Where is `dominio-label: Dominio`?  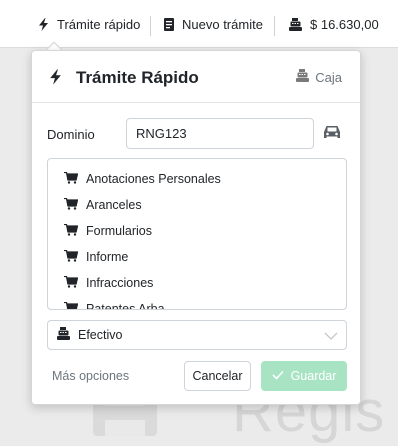
dominio-label: Dominio is located at coordinates (71, 134).